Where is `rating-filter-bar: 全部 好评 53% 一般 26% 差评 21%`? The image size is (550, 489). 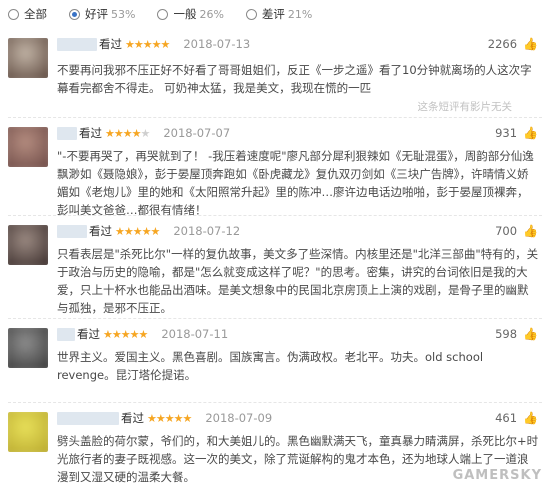
rating-filter-bar: 全部 好评 53% 一般 26% 差评 21% is located at coordinates (275, 14).